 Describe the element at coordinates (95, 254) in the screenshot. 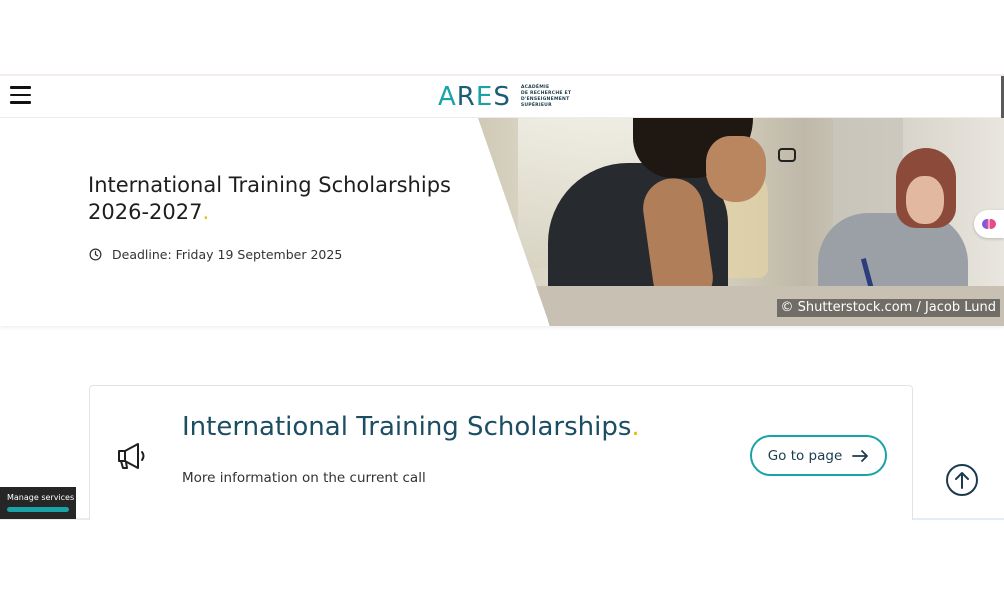

I see `clock-icon` at that location.